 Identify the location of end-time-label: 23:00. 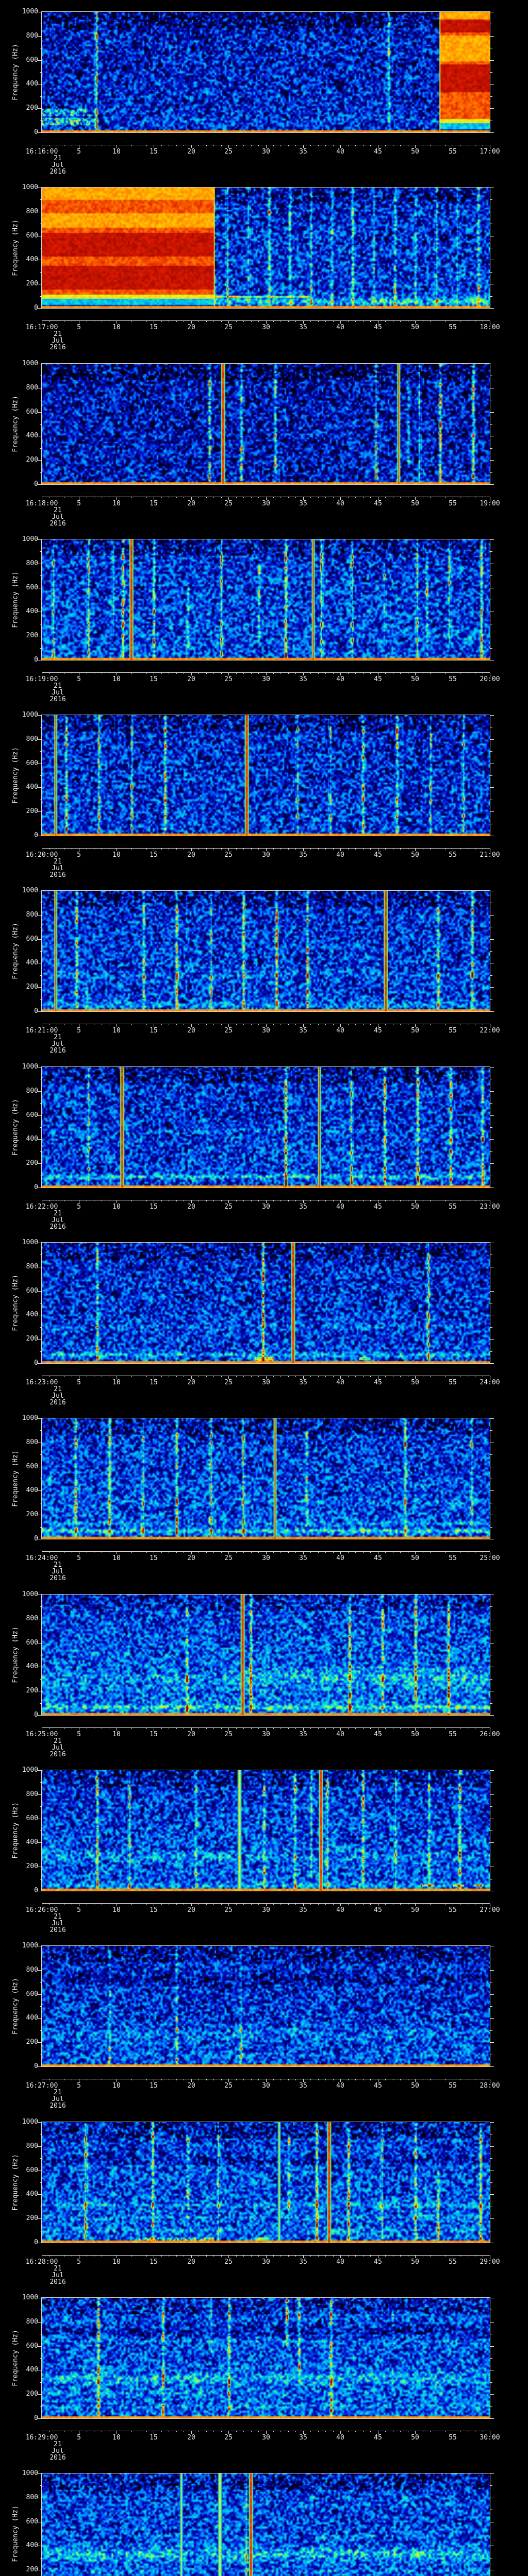
(490, 1207).